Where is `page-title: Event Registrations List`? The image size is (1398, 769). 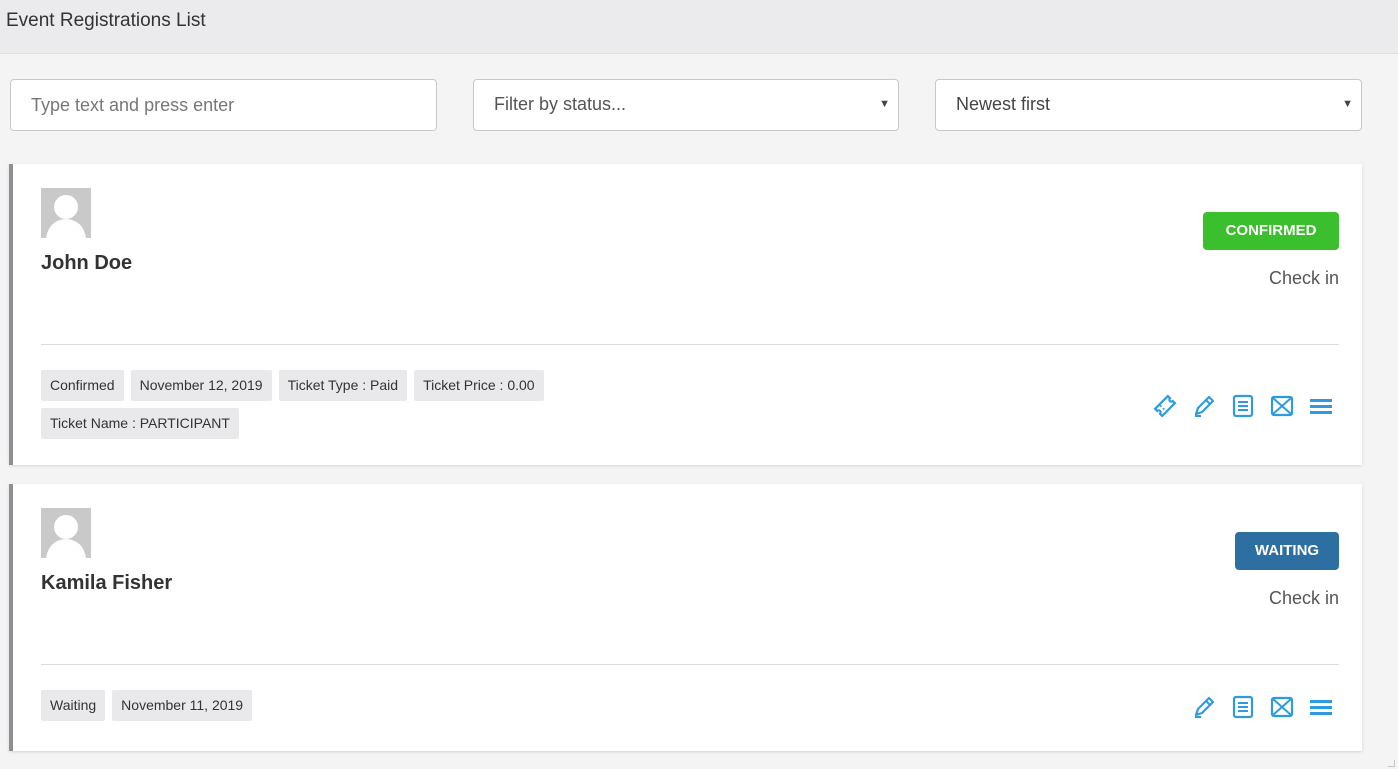 page-title: Event Registrations List is located at coordinates (106, 20).